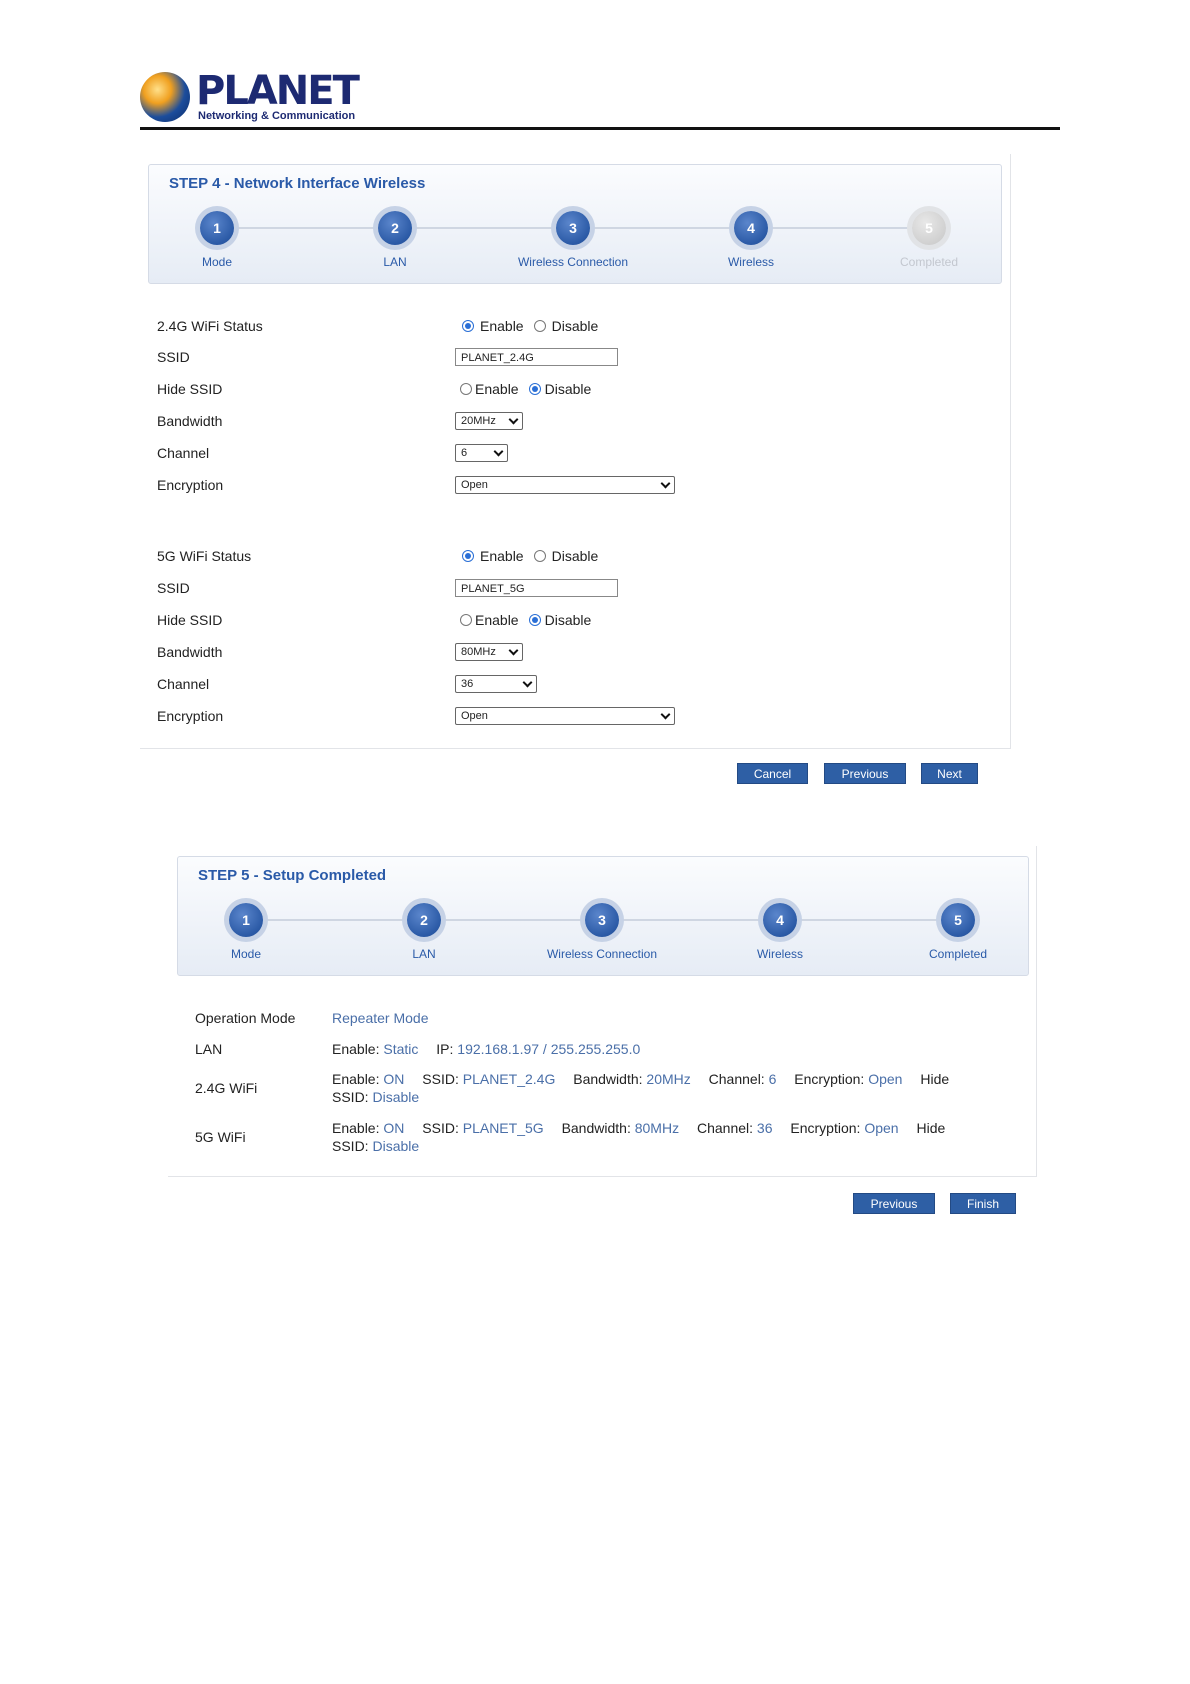 This screenshot has height=1684, width=1190. I want to click on planet-logo: PLANET Networking & Communication, so click(250, 98).